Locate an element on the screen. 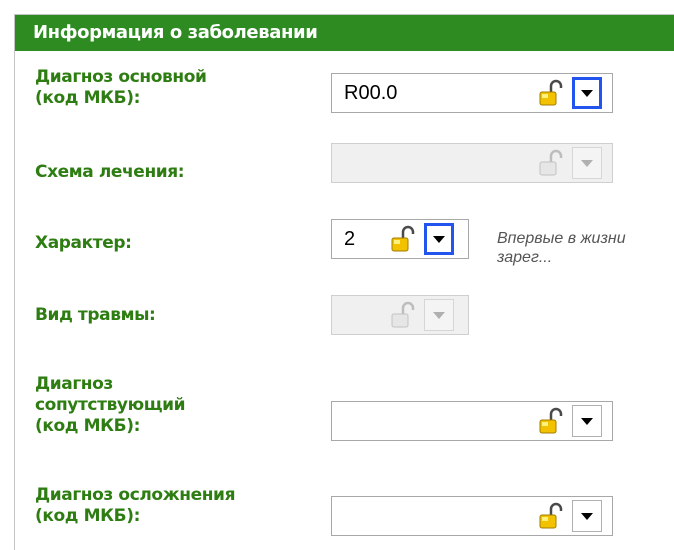  concomitant-diagnosis-field is located at coordinates (472, 421).